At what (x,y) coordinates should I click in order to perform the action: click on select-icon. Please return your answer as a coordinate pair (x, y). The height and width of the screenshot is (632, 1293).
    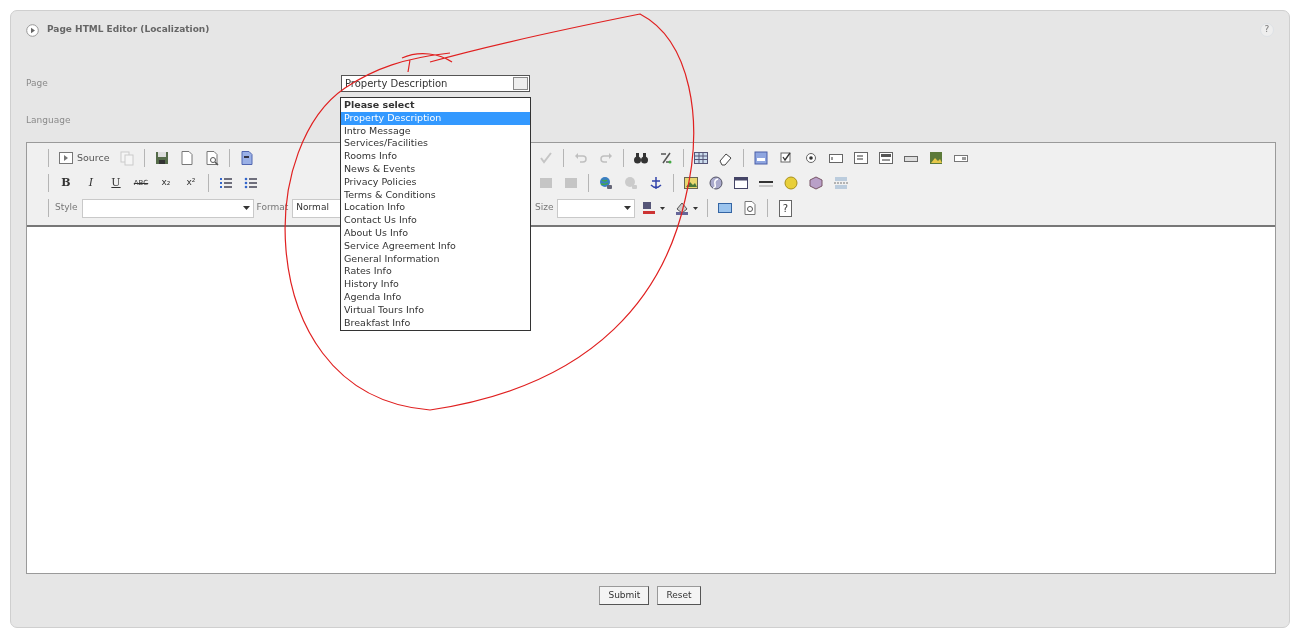
    Looking at the image, I should click on (886, 158).